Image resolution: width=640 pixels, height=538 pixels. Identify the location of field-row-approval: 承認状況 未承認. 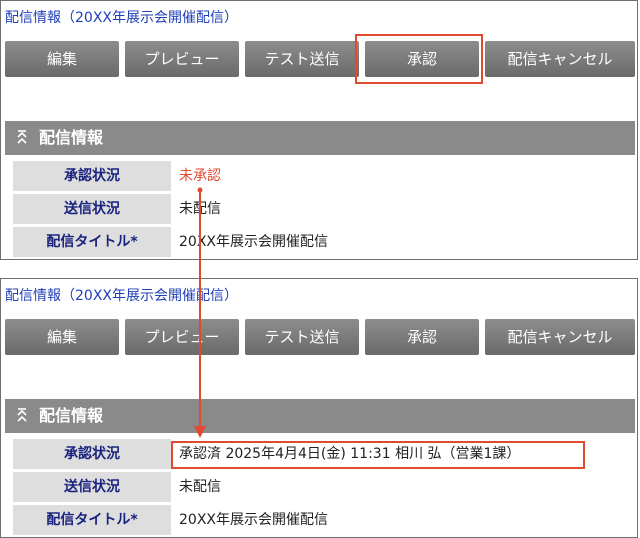
(323, 176).